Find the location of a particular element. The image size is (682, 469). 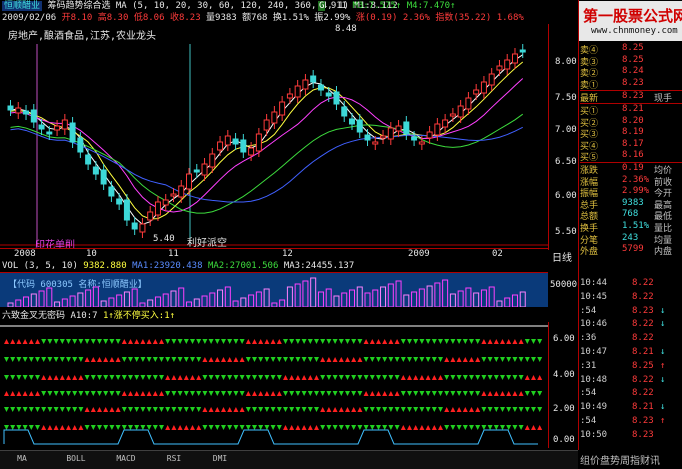

tab-dmi: DMI is located at coordinates (220, 459).